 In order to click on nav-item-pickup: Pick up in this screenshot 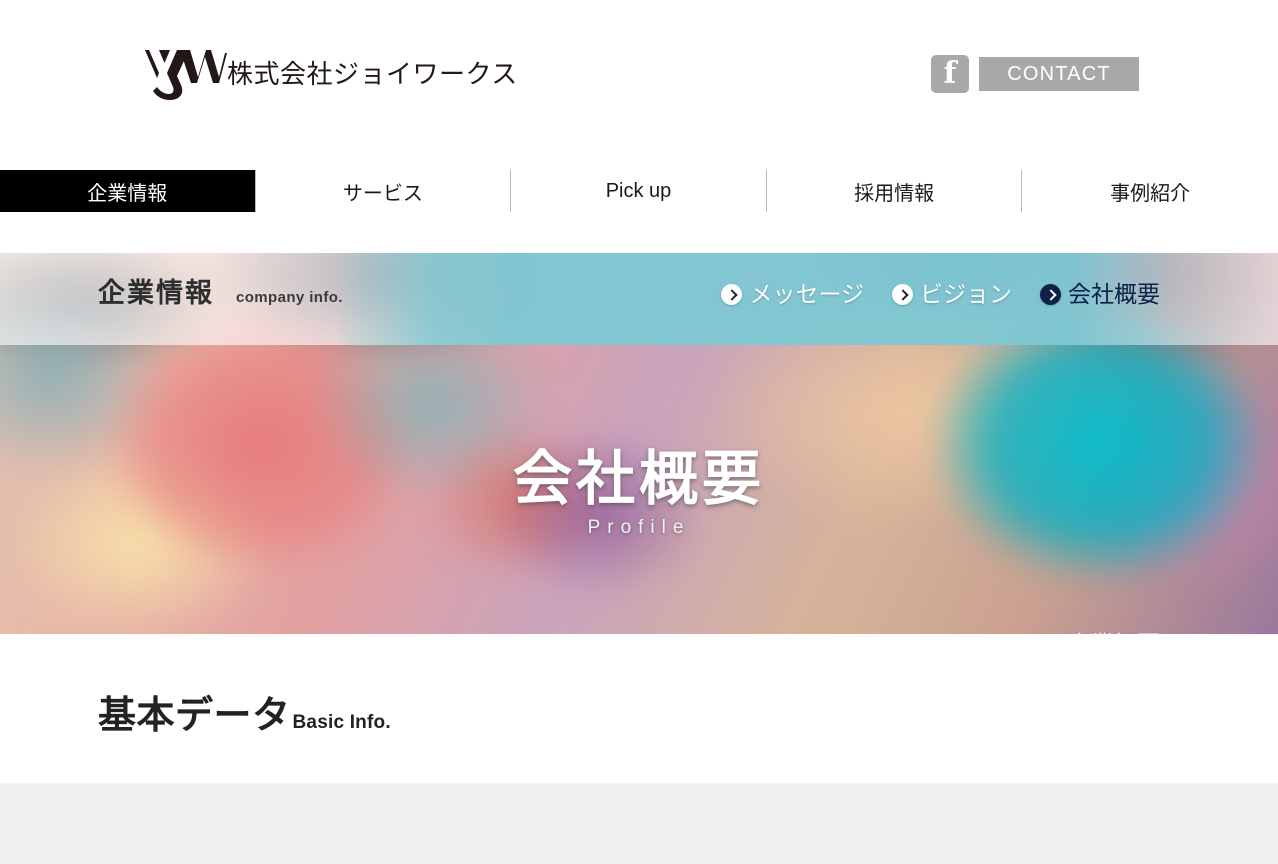, I will do `click(639, 191)`.